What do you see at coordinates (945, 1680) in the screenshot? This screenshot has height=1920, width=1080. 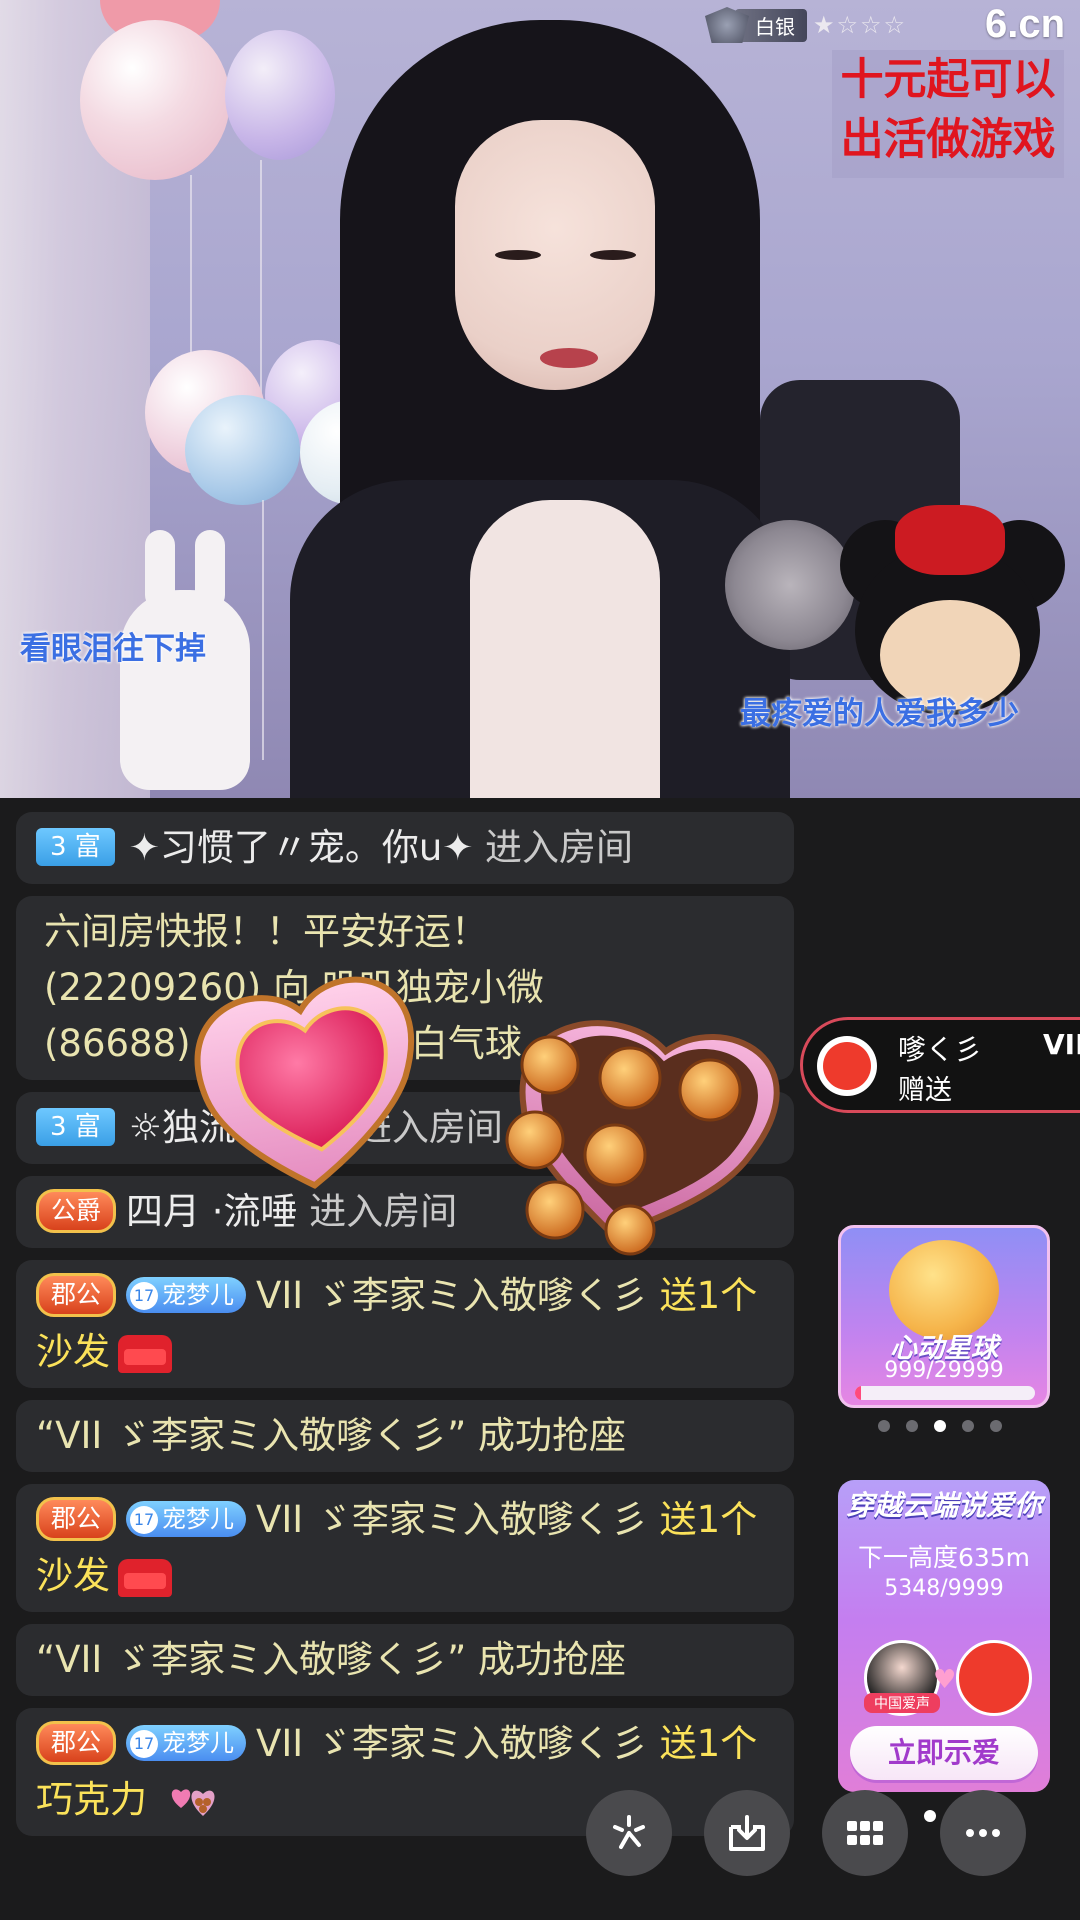 I see `heart-icon: ♥` at bounding box center [945, 1680].